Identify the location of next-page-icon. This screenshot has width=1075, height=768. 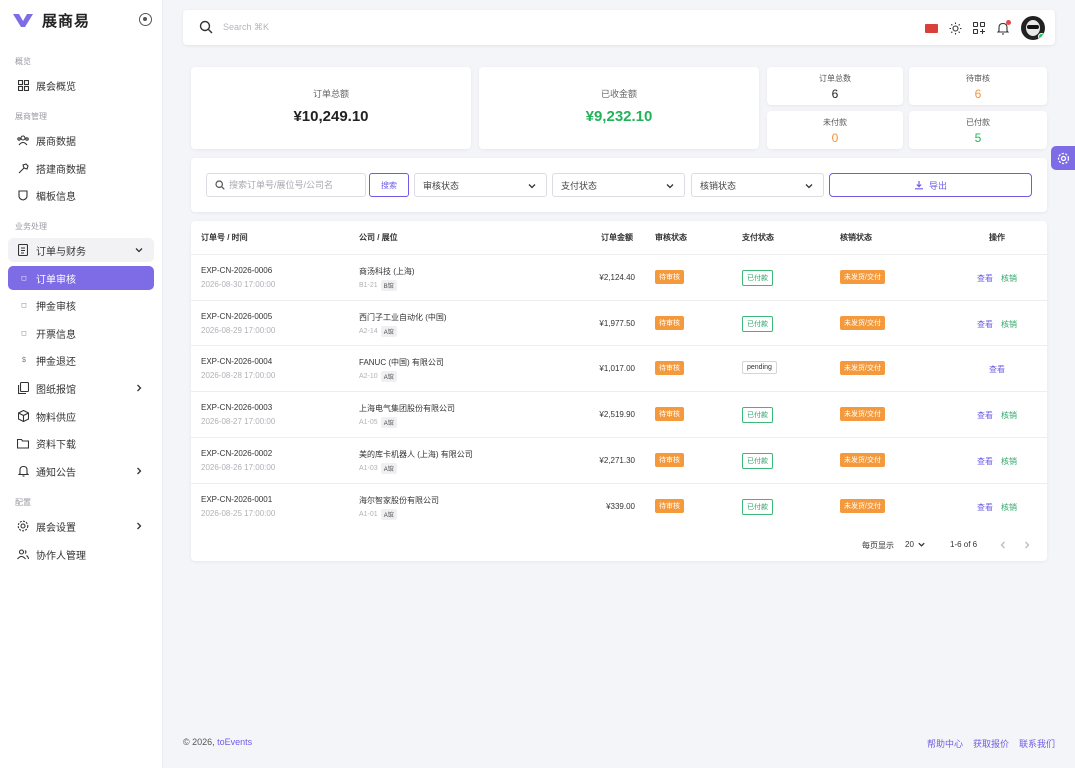
(1027, 545).